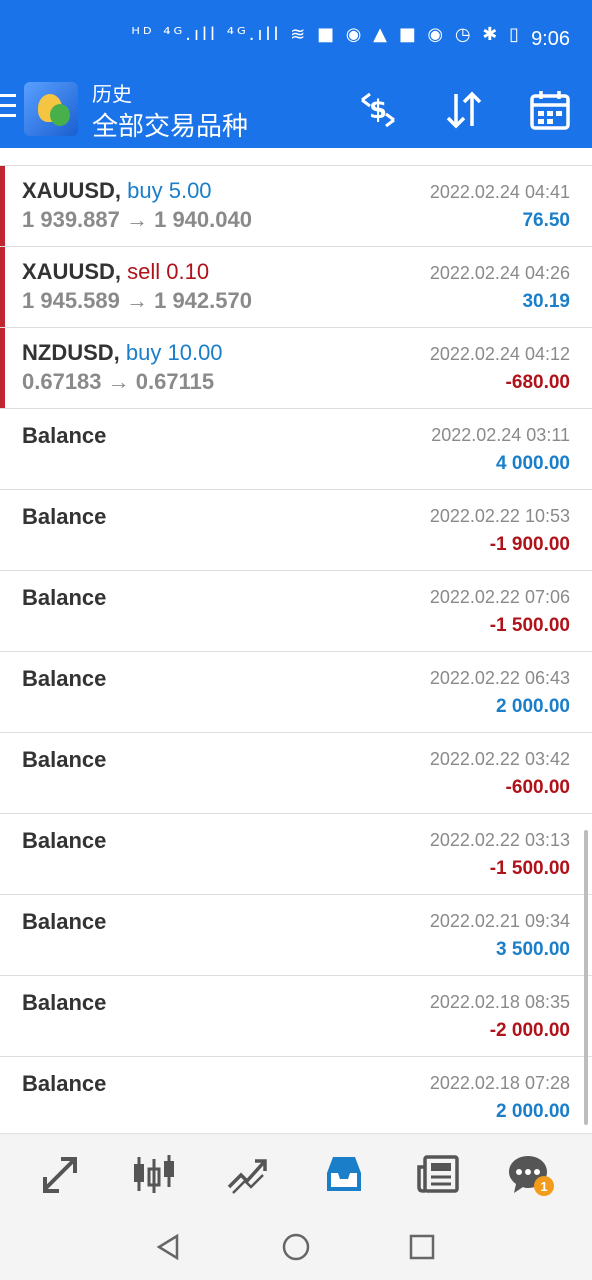  What do you see at coordinates (438, 1174) in the screenshot?
I see `news-icon` at bounding box center [438, 1174].